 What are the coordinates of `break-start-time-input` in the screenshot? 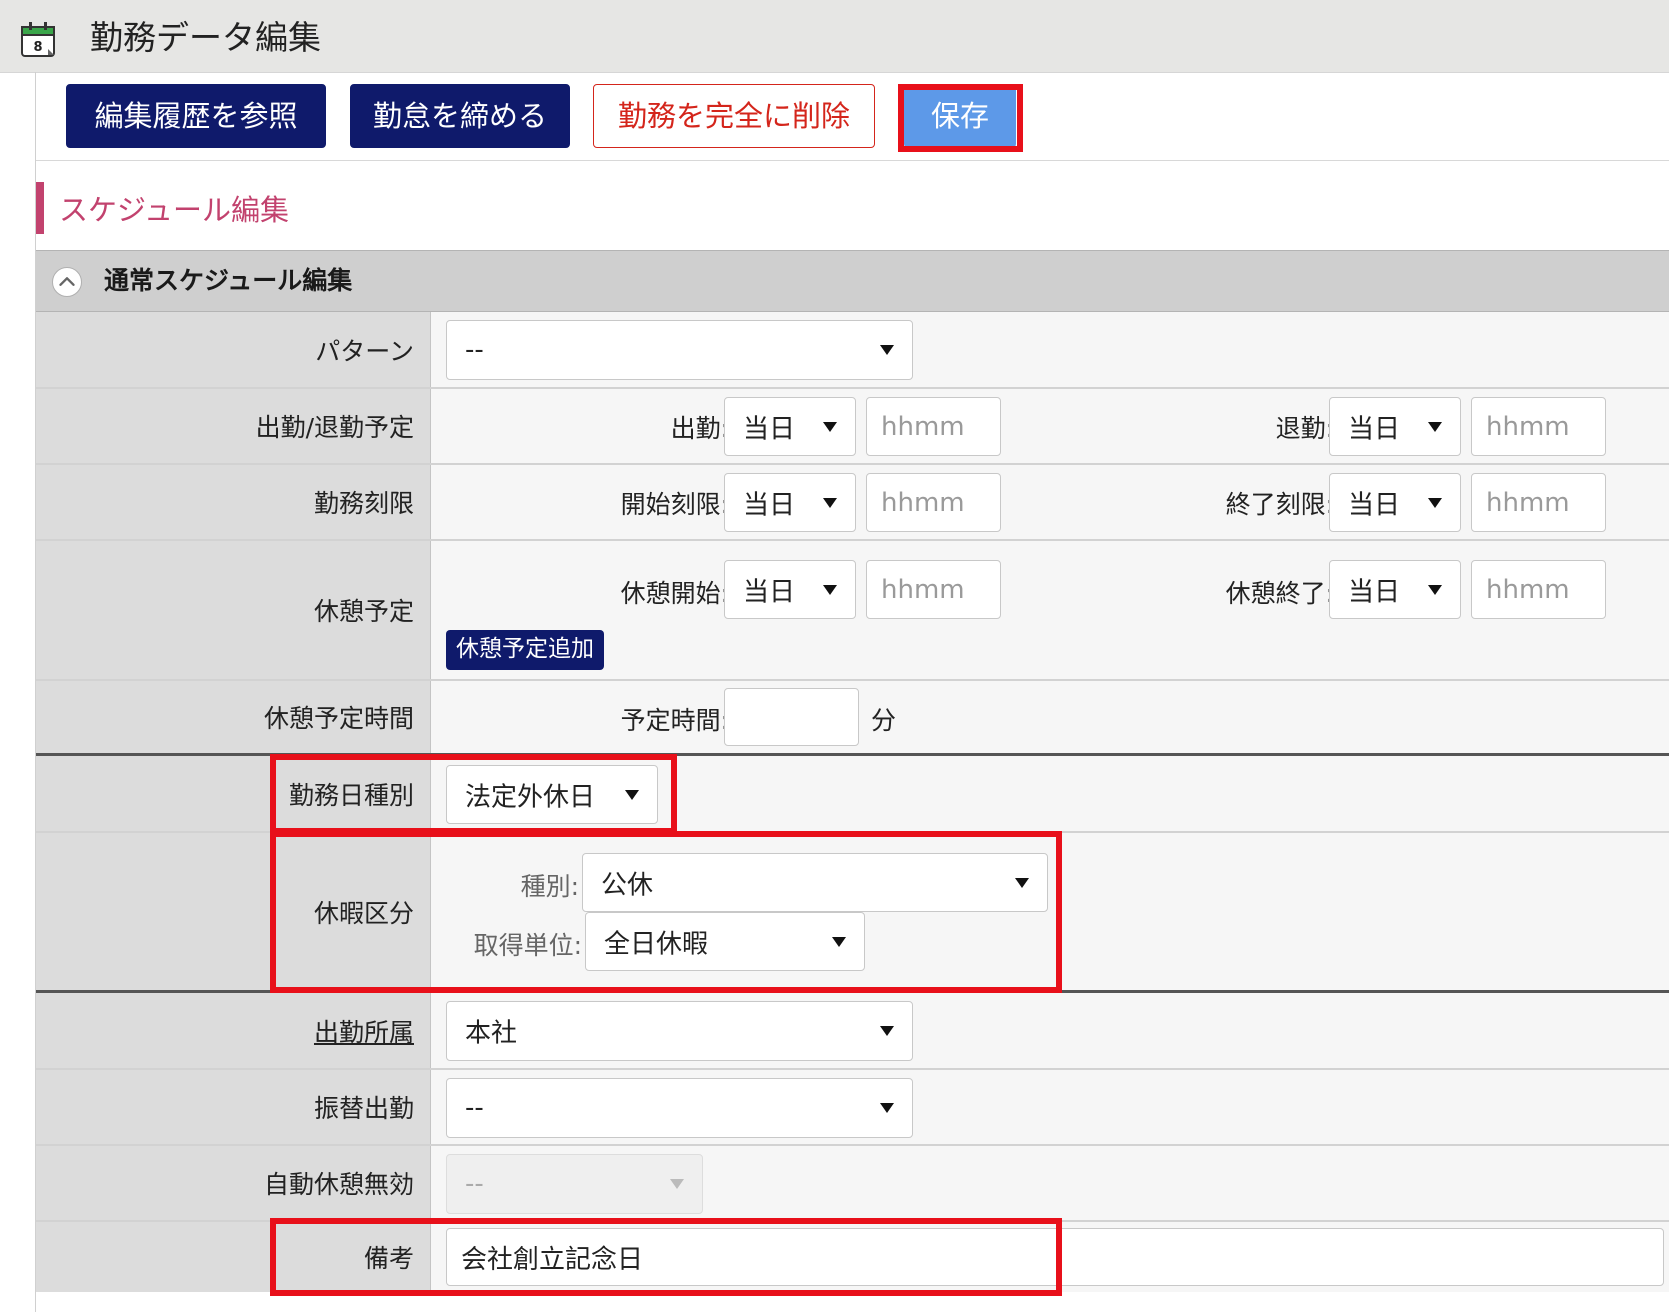 It's located at (933, 589).